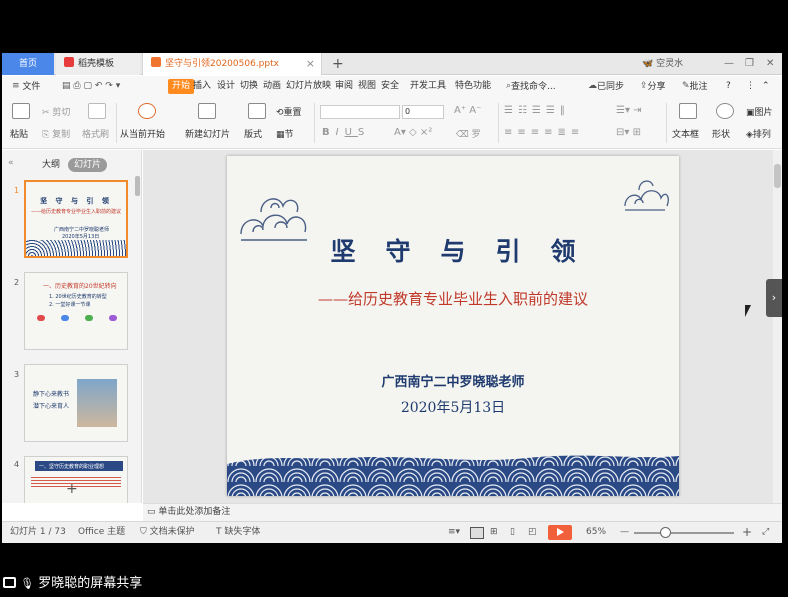 The width and height of the screenshot is (788, 597). Describe the element at coordinates (118, 86) in the screenshot. I see `chevron-down-icon: ▾` at that location.